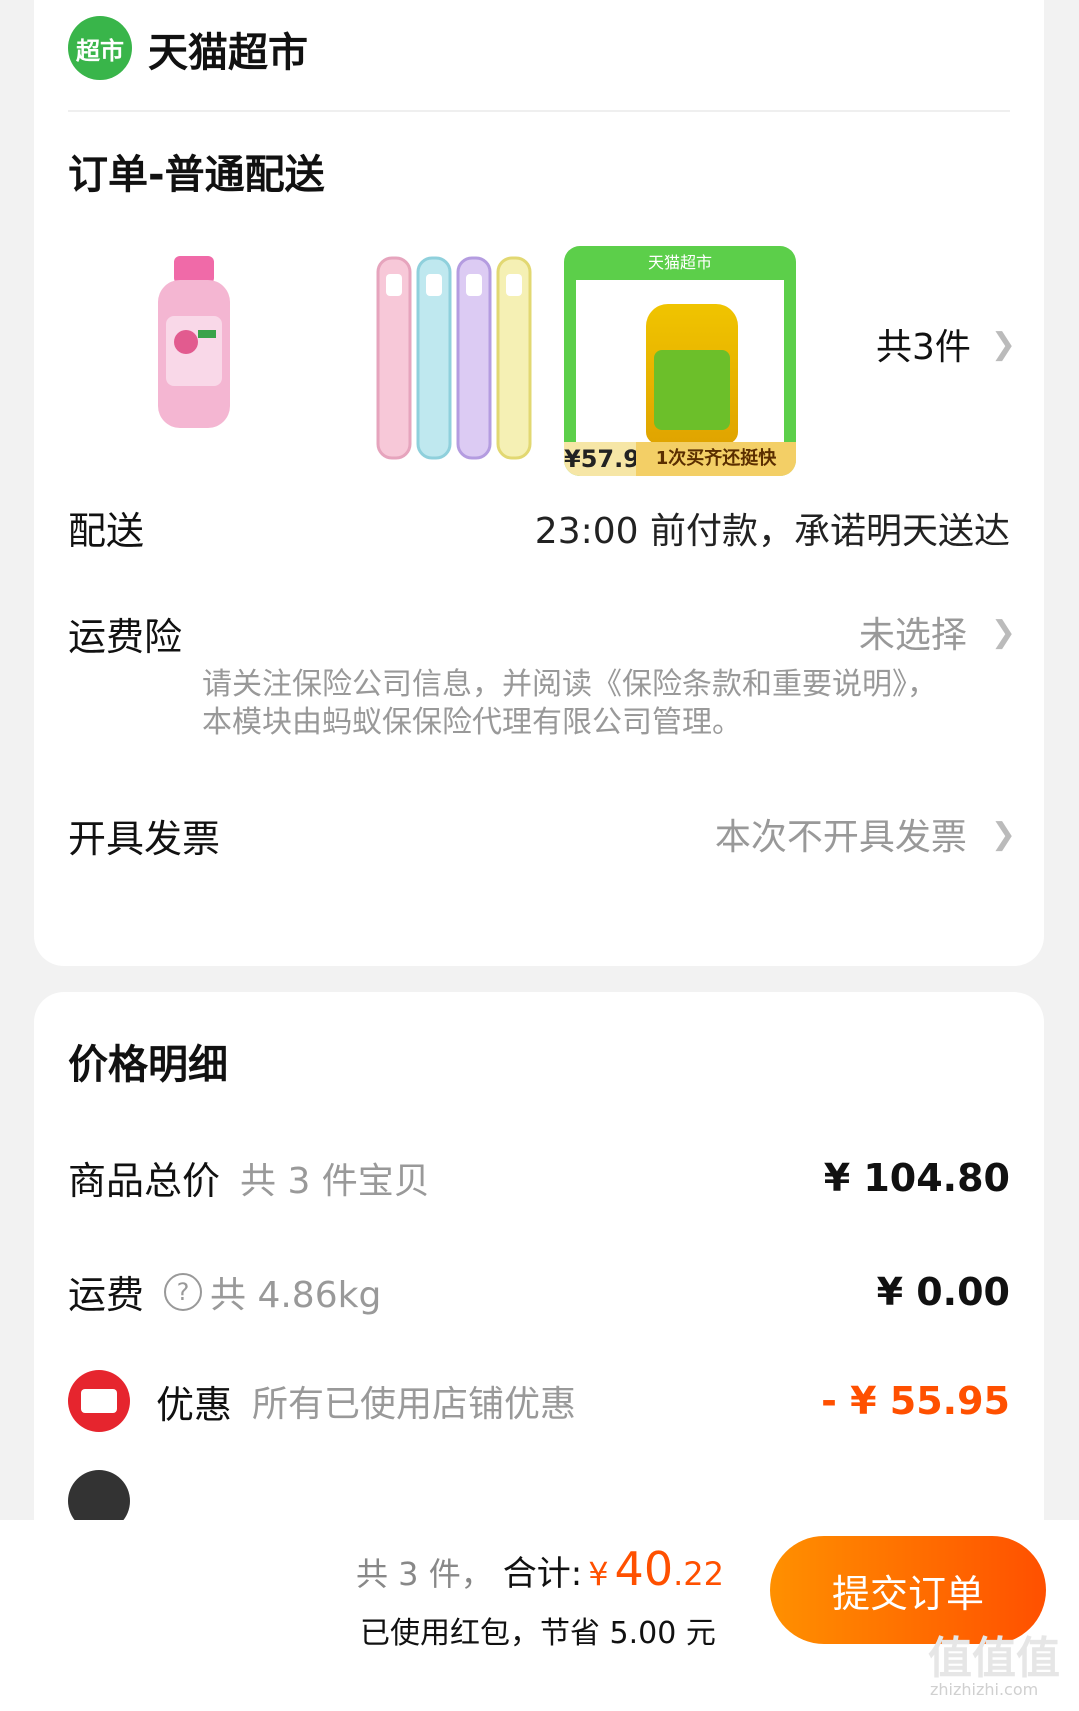  Describe the element at coordinates (692, 374) in the screenshot. I see `oil-bottle-icon` at that location.